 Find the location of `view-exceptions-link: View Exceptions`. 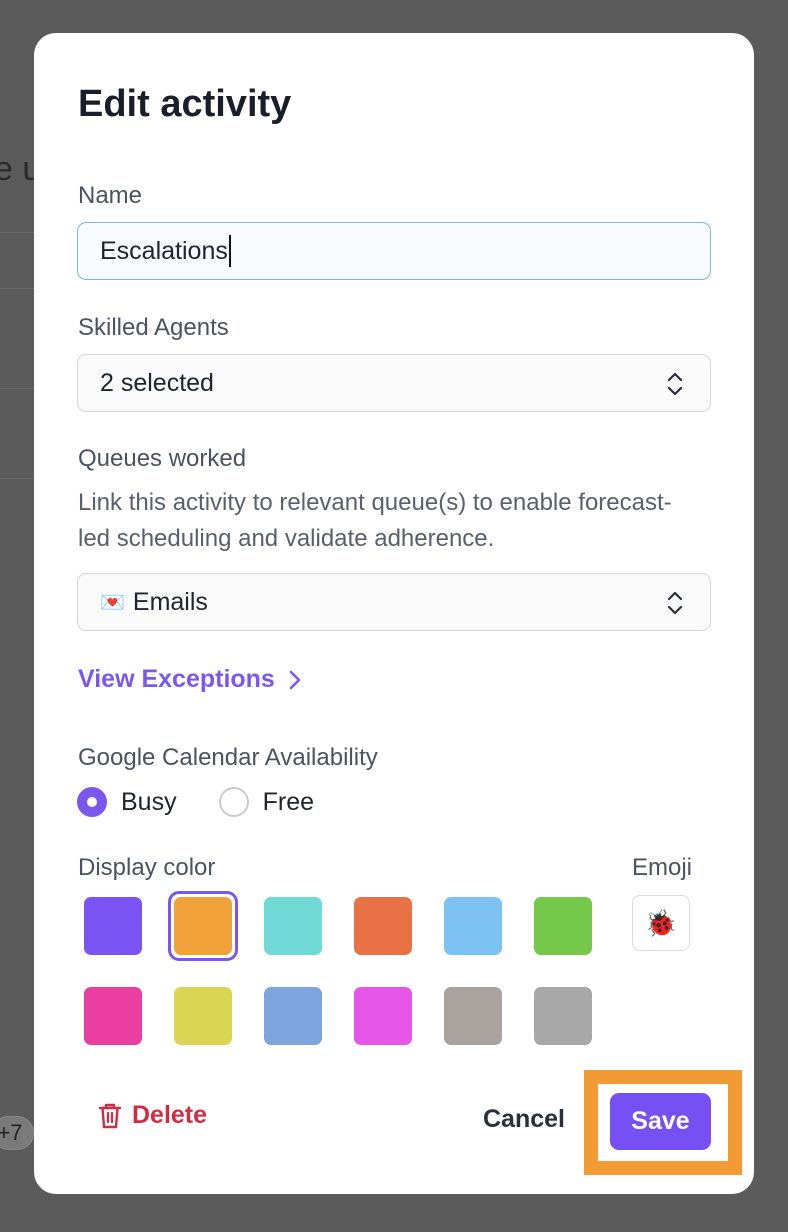

view-exceptions-link: View Exceptions is located at coordinates (189, 679).